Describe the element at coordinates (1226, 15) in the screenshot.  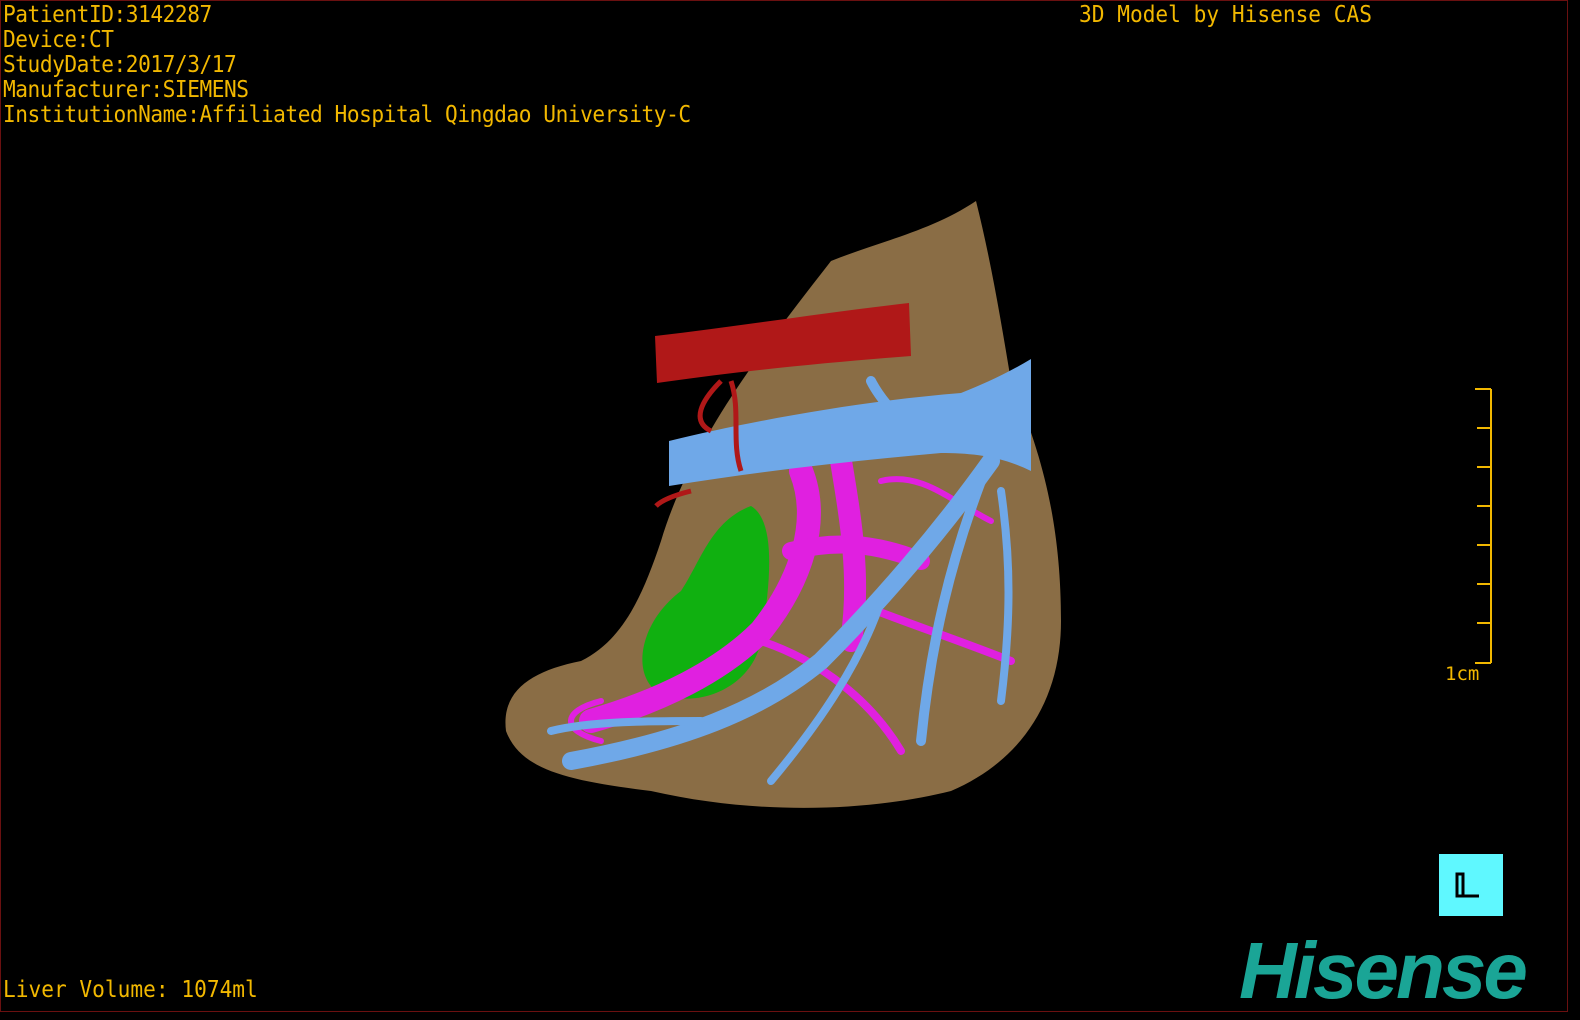
I see `model-credit: 3D Model by Hisense CAS` at that location.